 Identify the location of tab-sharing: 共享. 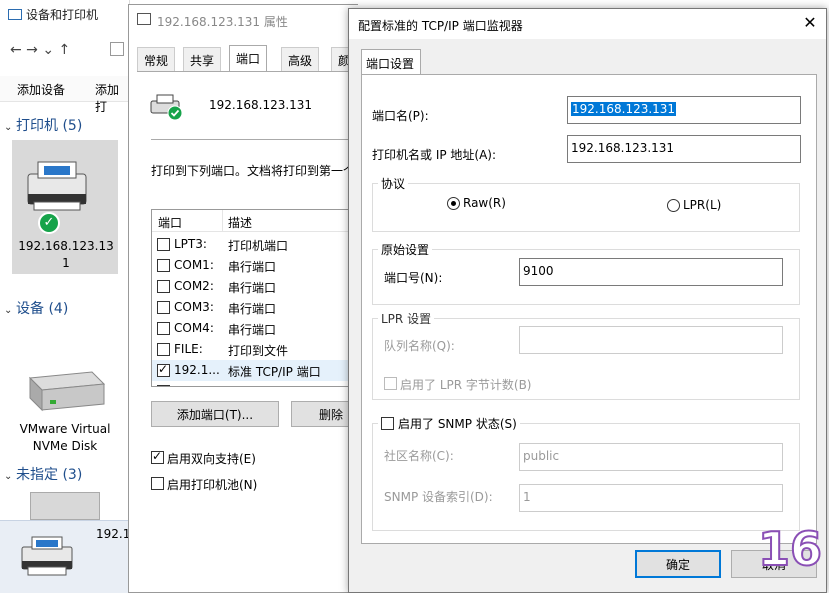
(202, 59).